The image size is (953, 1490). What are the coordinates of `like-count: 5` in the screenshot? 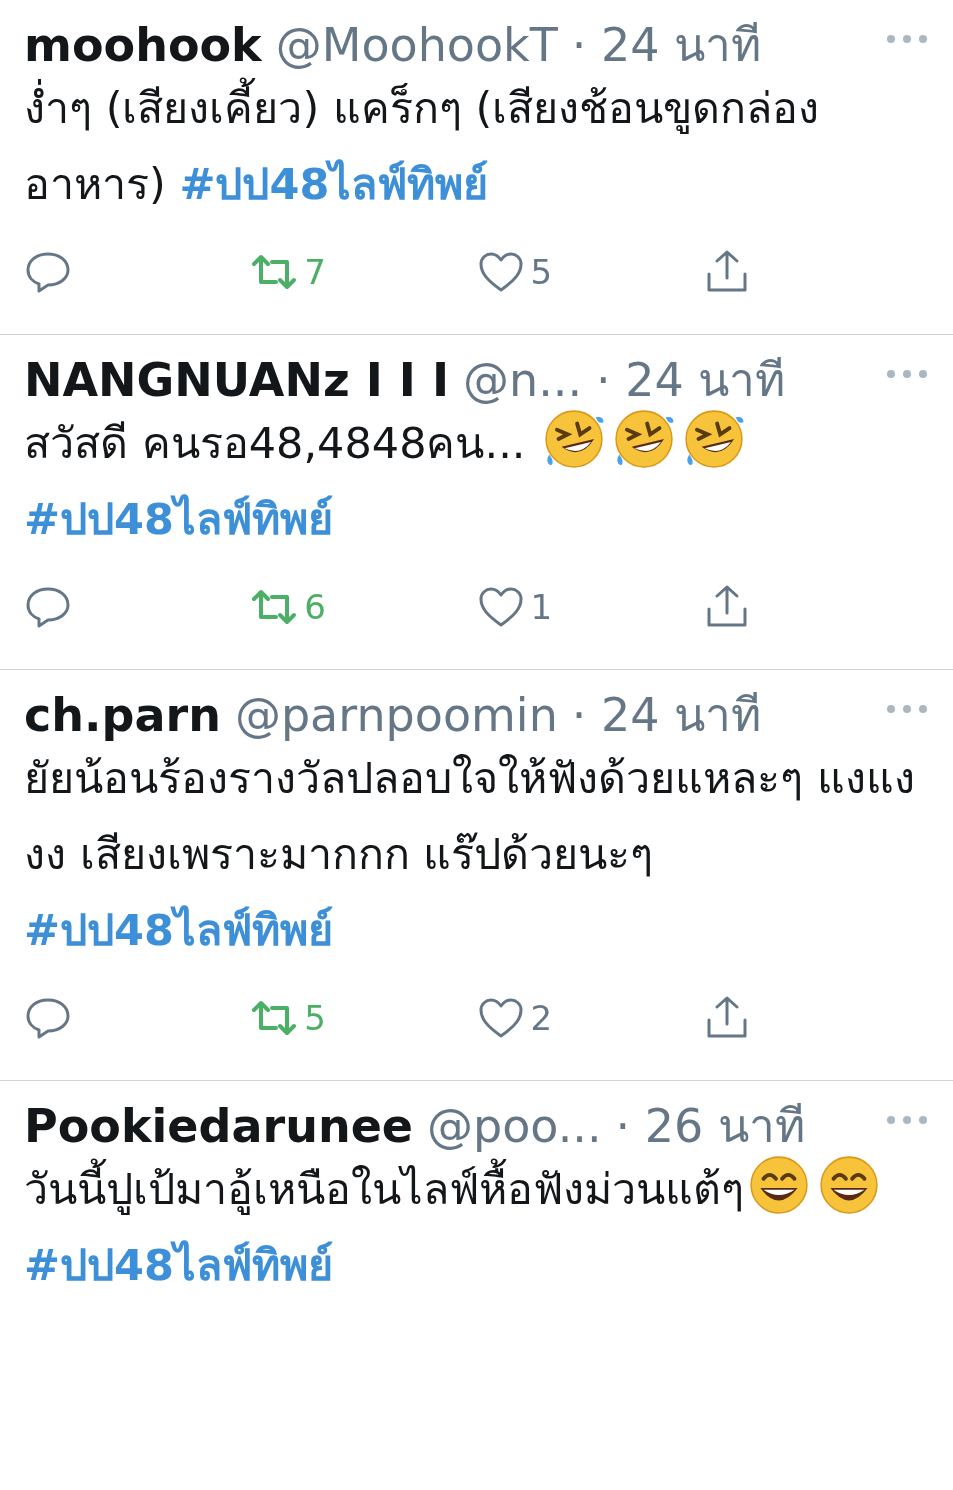 It's located at (541, 272).